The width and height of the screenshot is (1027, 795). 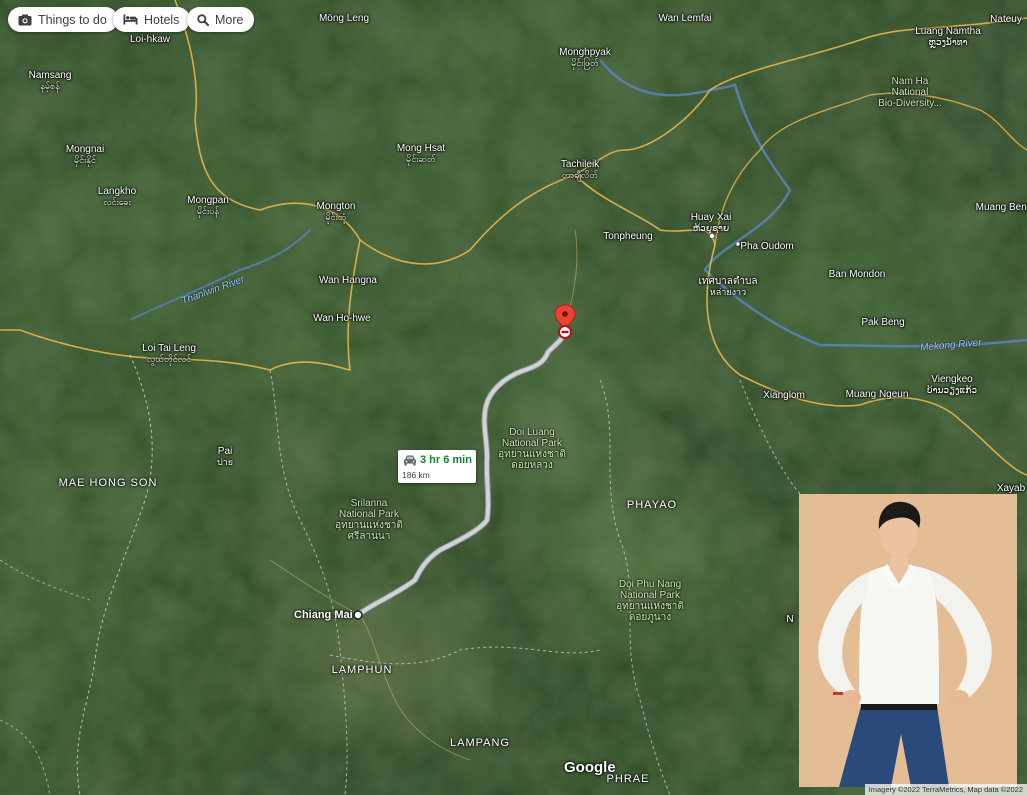 What do you see at coordinates (421, 154) in the screenshot?
I see `place-label: Mong Hsat မိုင်းဆတ်` at bounding box center [421, 154].